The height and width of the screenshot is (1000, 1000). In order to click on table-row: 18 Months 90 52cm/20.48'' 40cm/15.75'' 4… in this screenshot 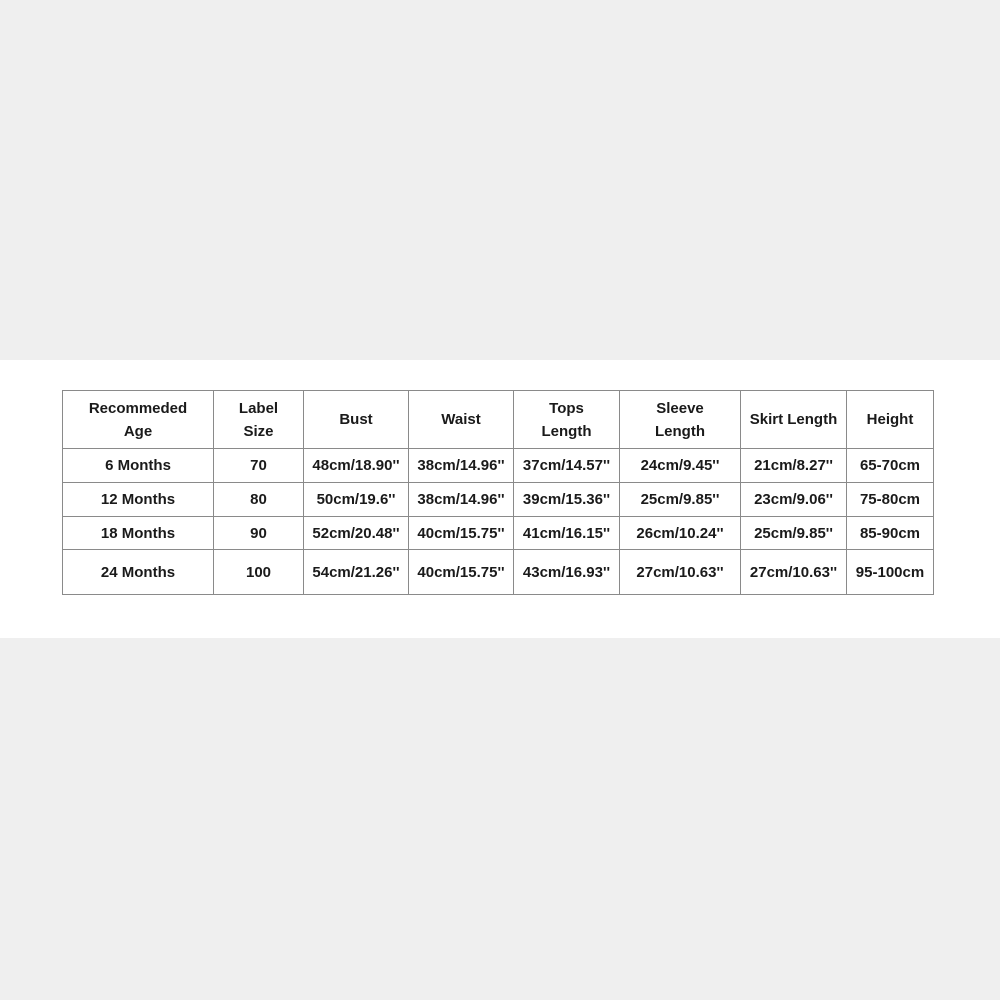, I will do `click(498, 533)`.